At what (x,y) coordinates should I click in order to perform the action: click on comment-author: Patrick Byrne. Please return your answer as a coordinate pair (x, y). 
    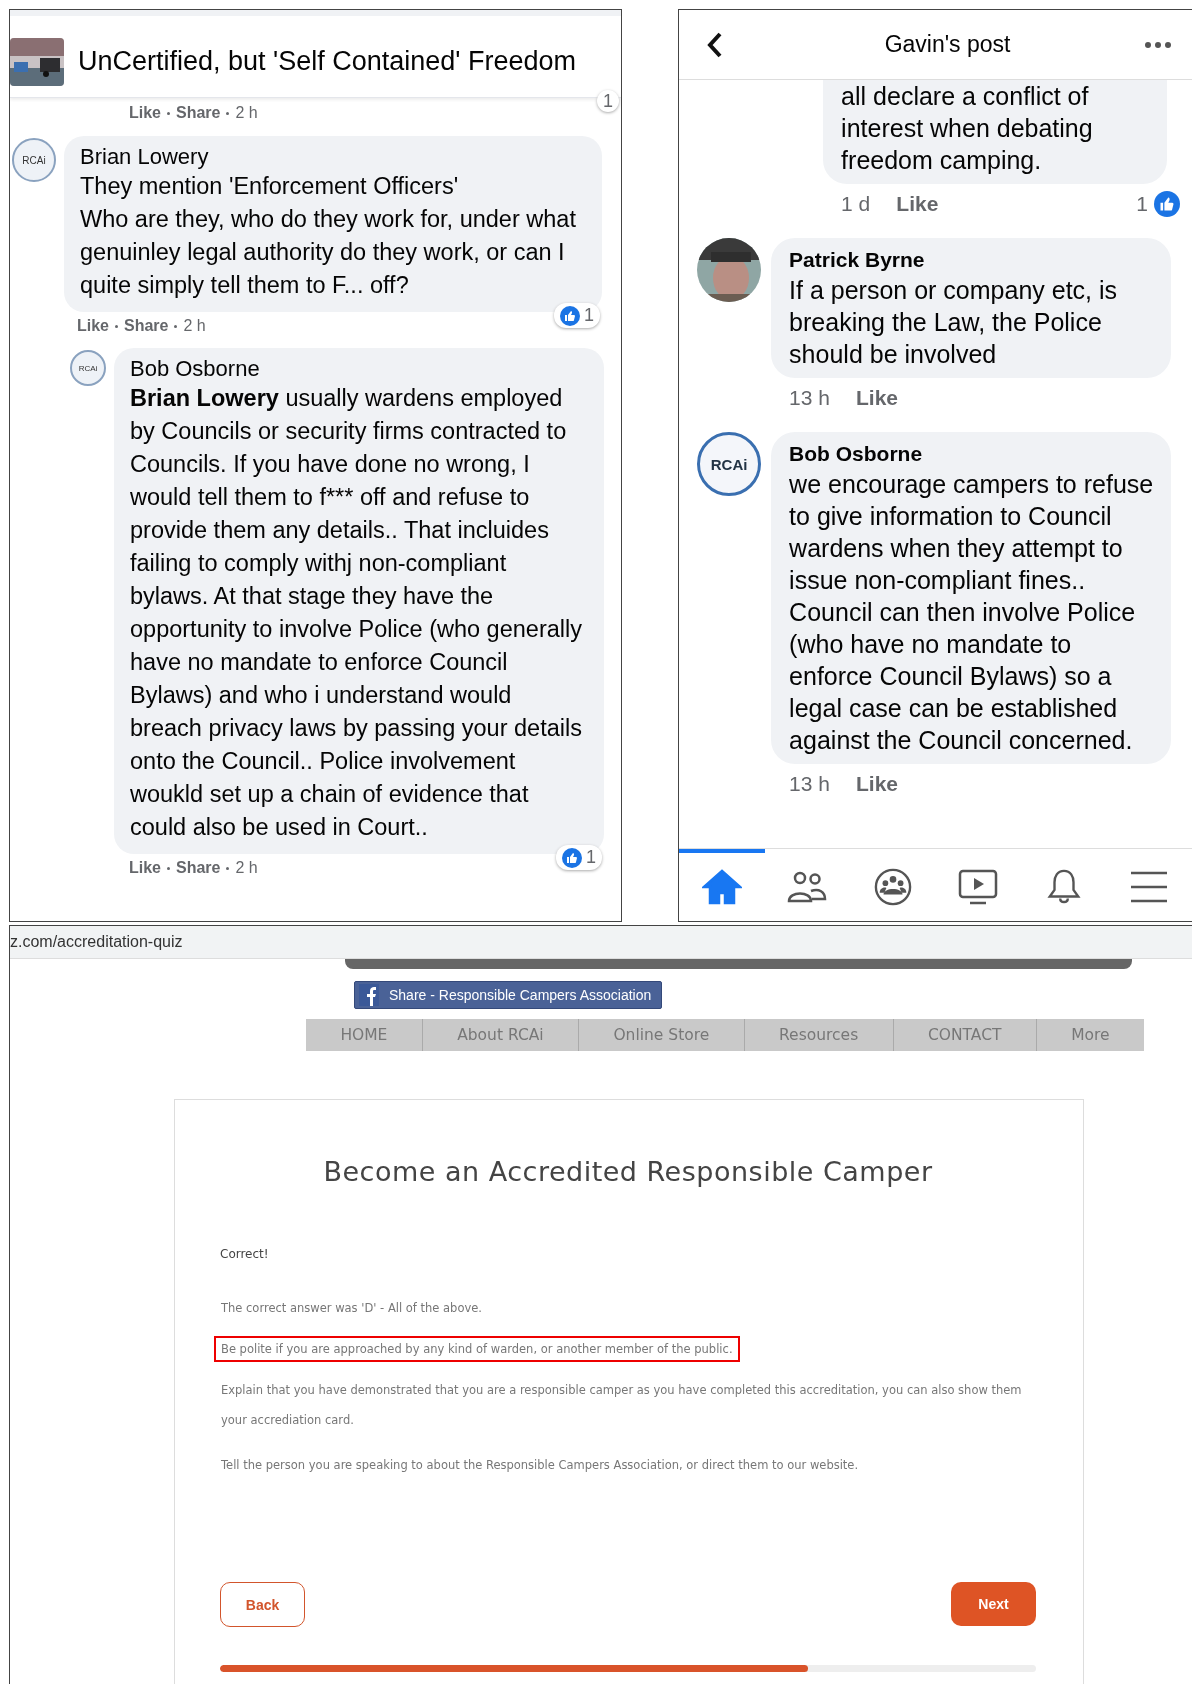
    Looking at the image, I should click on (973, 260).